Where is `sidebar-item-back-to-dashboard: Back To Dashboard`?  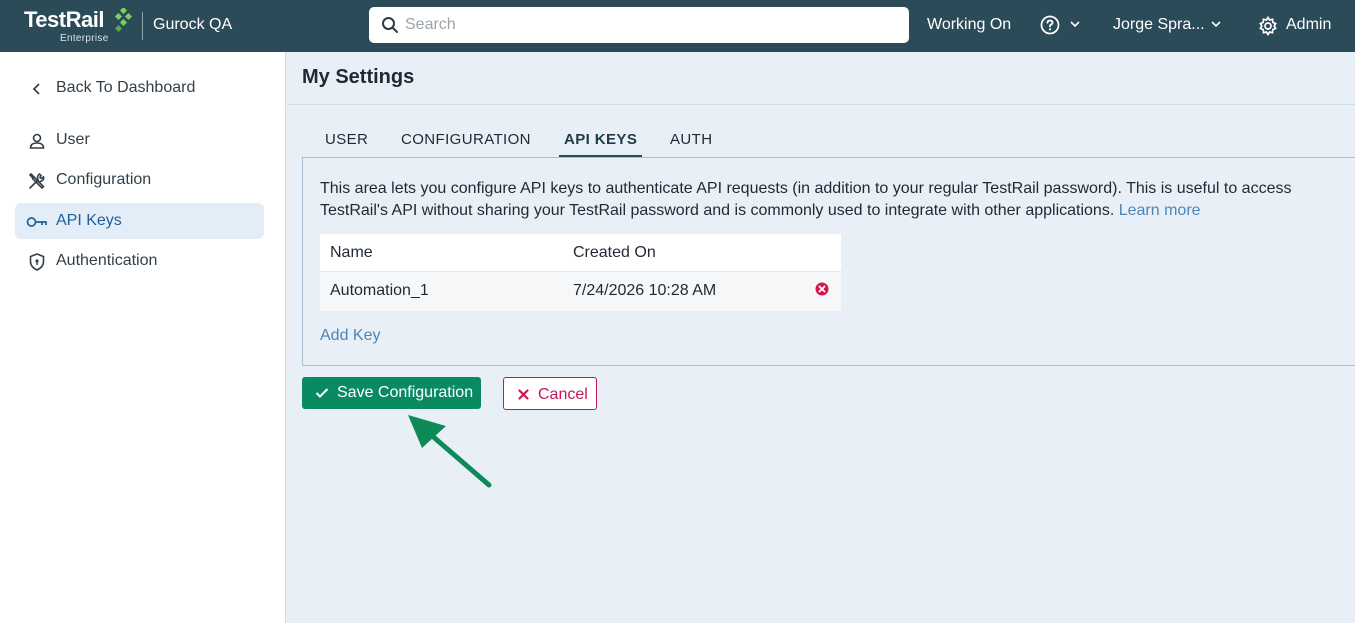 sidebar-item-back-to-dashboard: Back To Dashboard is located at coordinates (139, 88).